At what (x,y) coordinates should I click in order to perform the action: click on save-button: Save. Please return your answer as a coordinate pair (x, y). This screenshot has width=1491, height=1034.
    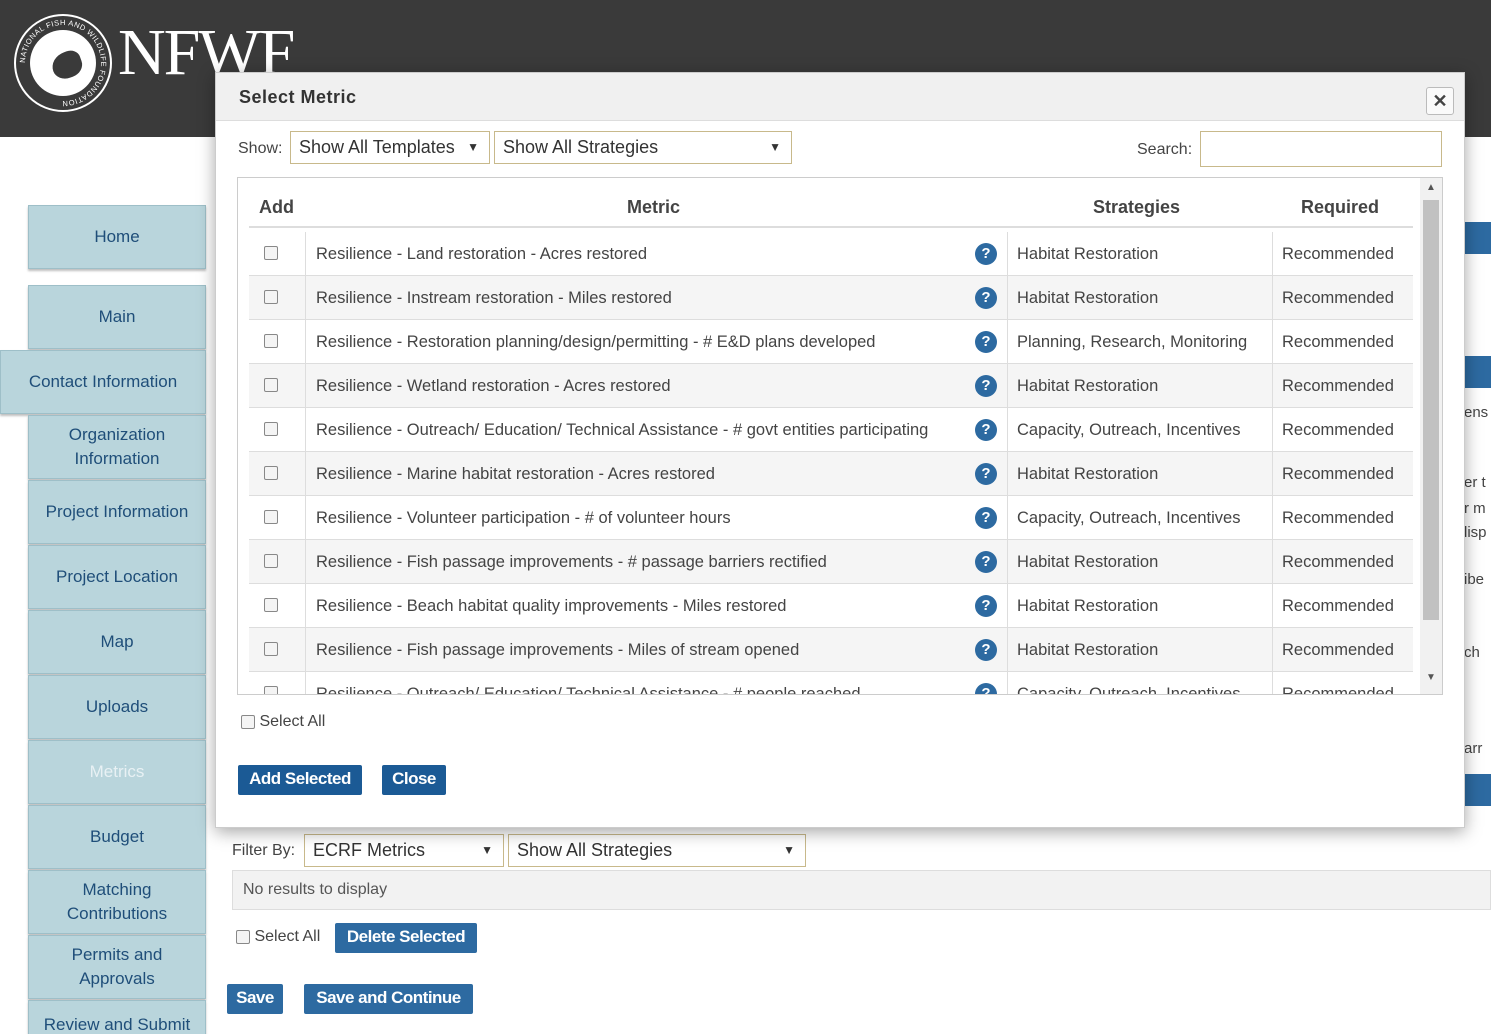
    Looking at the image, I should click on (255, 999).